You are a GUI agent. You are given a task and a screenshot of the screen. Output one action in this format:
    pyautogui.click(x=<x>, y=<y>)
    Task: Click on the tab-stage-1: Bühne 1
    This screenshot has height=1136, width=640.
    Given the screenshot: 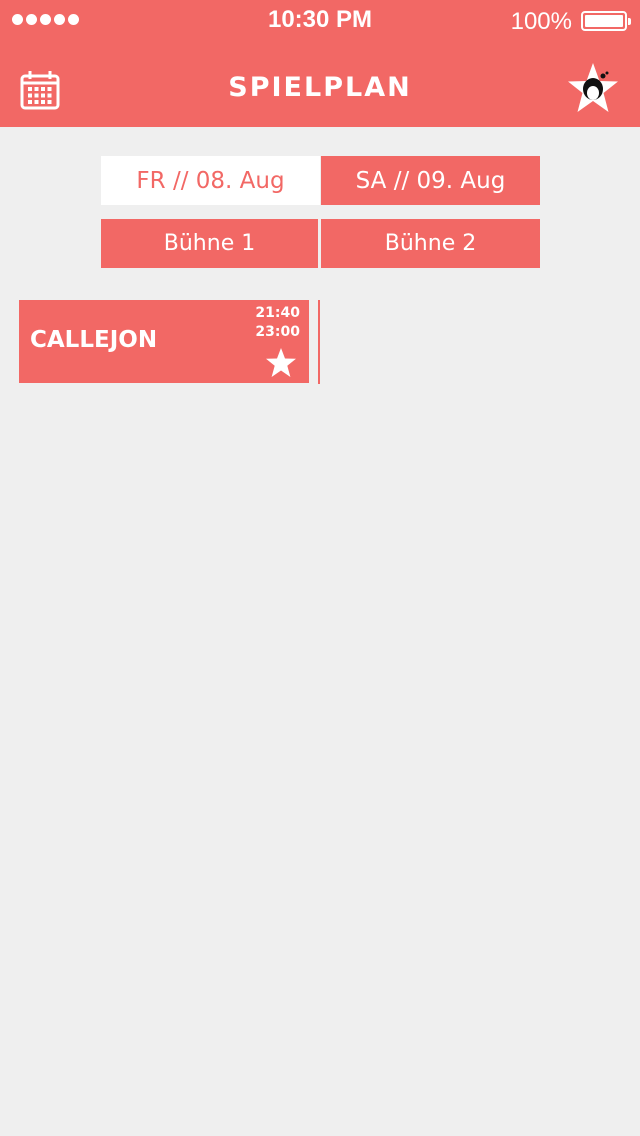 What is the action you would take?
    pyautogui.click(x=209, y=243)
    